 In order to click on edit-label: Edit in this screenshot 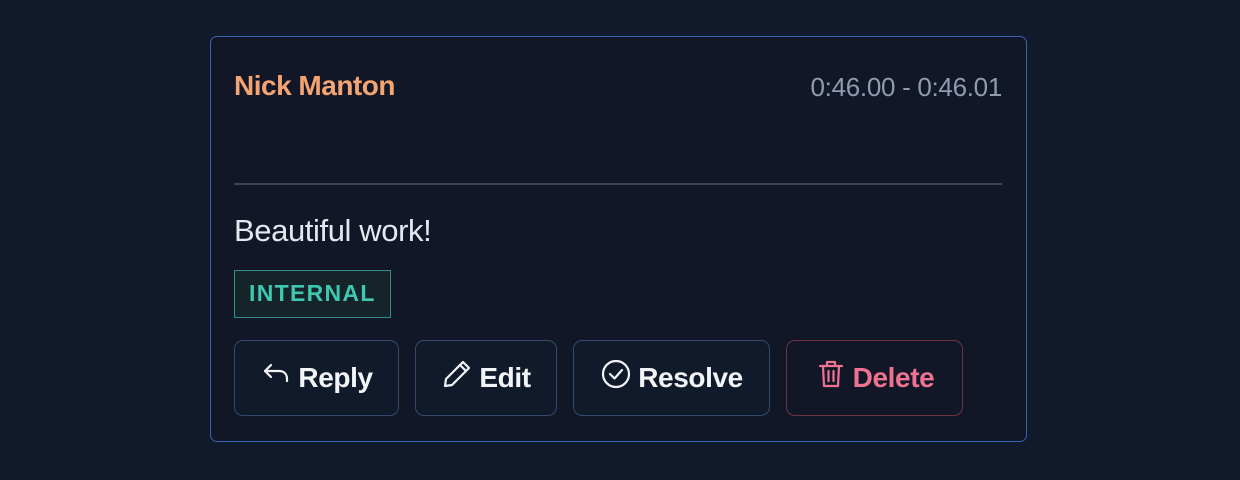, I will do `click(505, 377)`.